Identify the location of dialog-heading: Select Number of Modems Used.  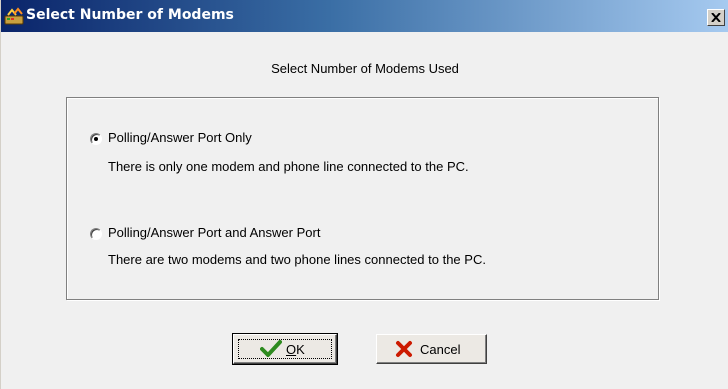
(365, 68).